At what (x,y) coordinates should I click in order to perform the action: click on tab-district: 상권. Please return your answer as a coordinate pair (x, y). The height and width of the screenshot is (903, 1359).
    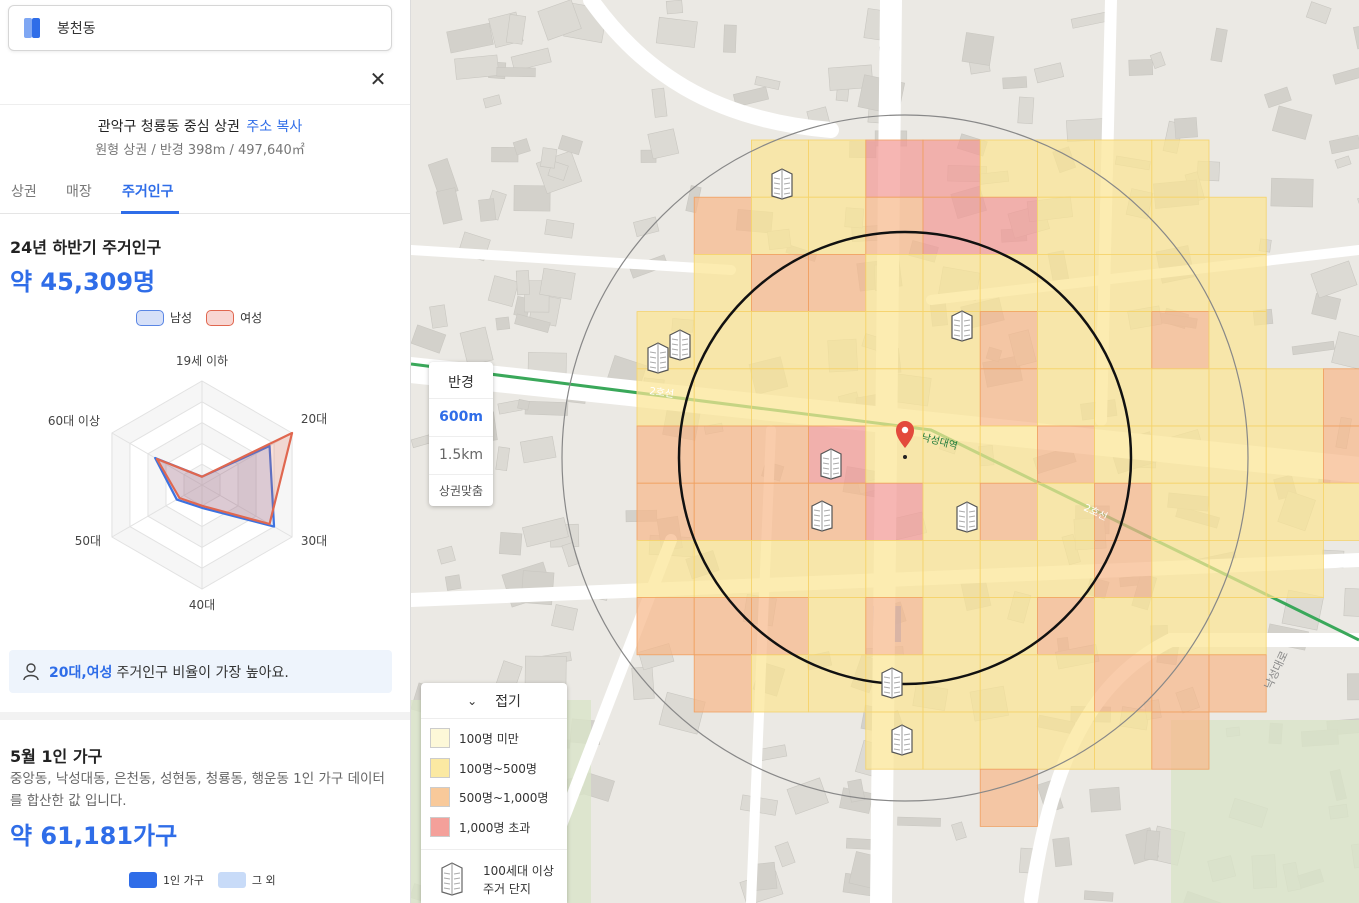
    Looking at the image, I should click on (24, 191).